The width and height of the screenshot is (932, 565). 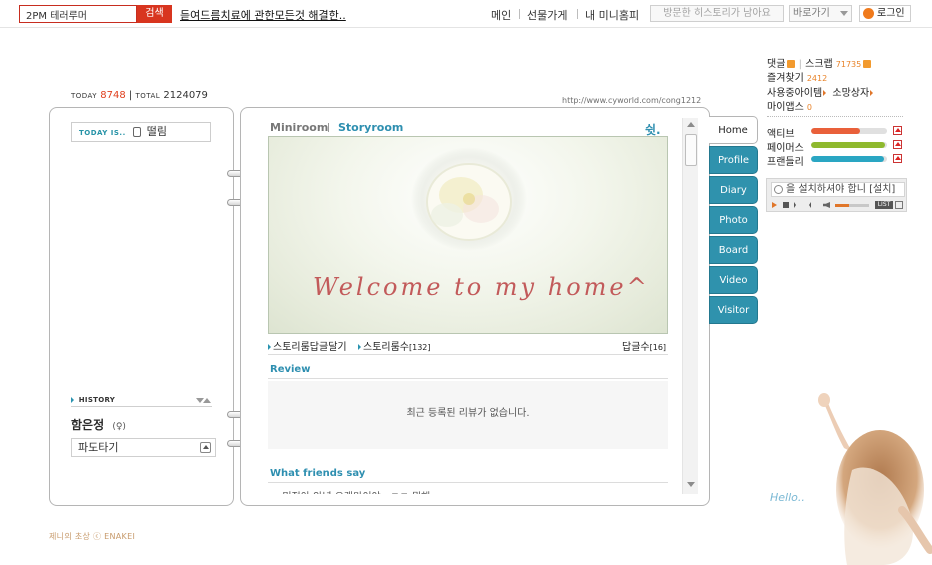 I want to click on story-count: [132], so click(x=420, y=347).